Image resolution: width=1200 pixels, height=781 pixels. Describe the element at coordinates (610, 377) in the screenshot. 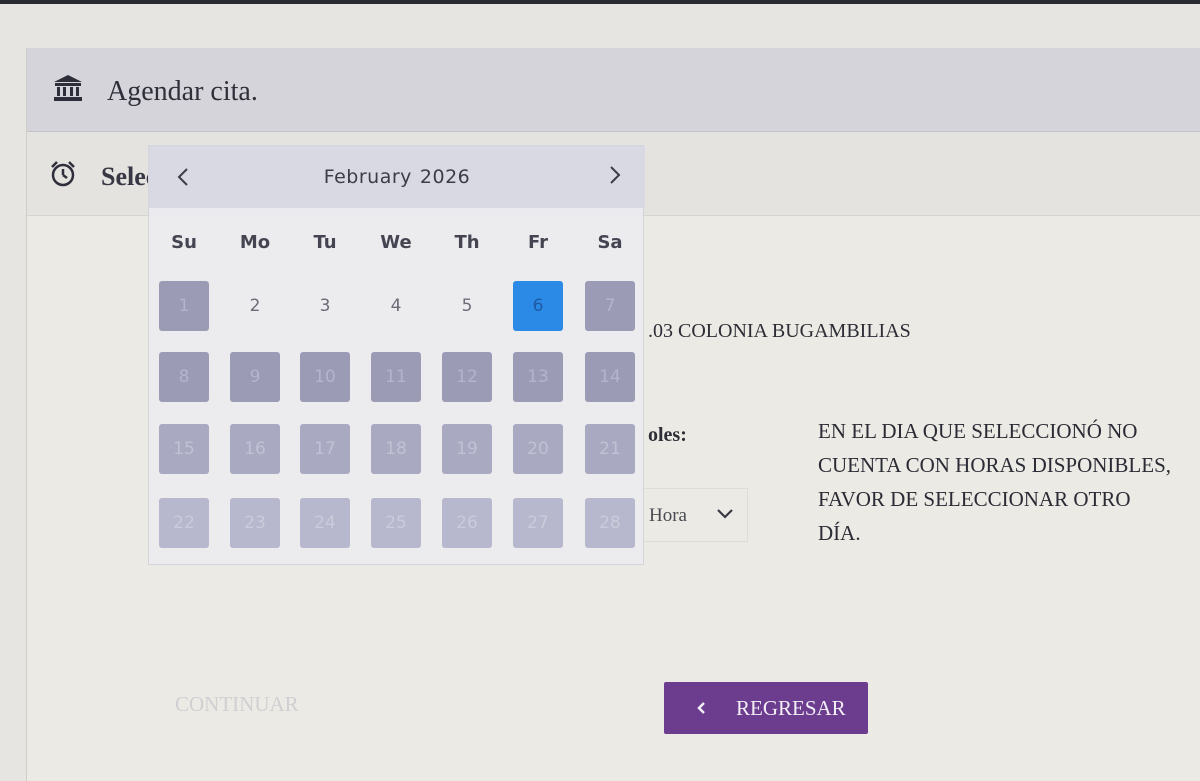

I see `calendar-day: 14` at that location.